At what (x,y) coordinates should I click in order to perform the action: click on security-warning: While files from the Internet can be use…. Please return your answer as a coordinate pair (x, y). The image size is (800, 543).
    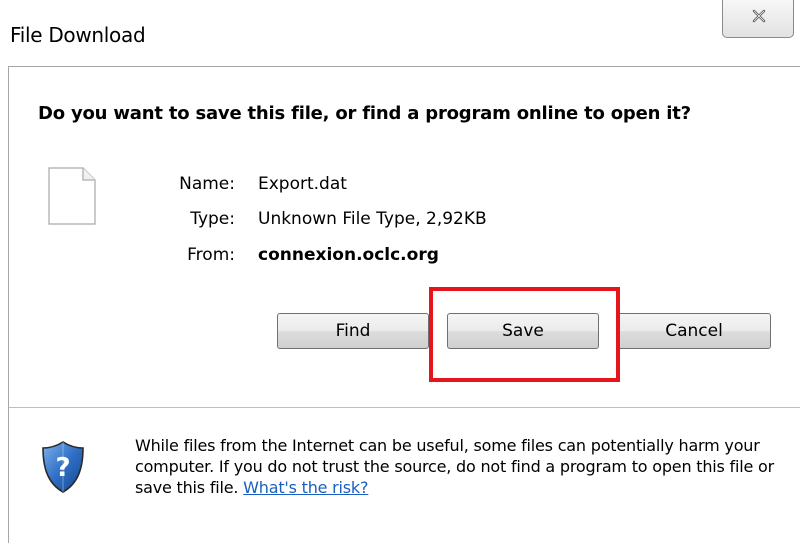
    Looking at the image, I should click on (460, 466).